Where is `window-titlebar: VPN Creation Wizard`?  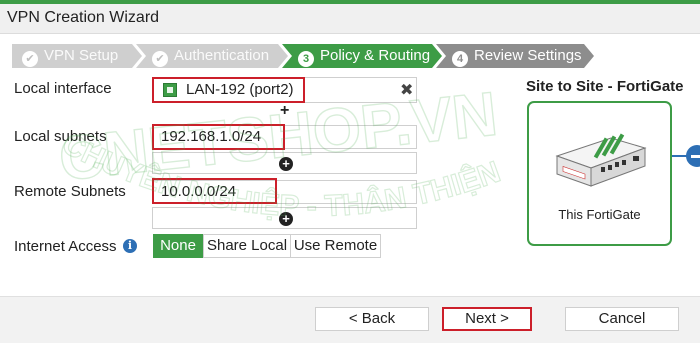 window-titlebar: VPN Creation Wizard is located at coordinates (350, 19).